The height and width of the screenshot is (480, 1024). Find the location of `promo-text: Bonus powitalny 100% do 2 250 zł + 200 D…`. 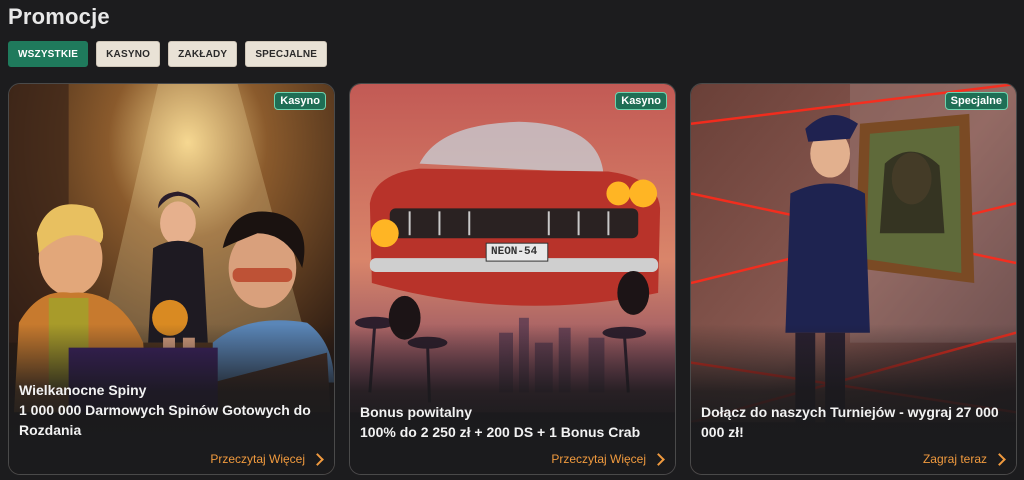

promo-text: Bonus powitalny 100% do 2 250 zł + 200 D… is located at coordinates (511, 422).